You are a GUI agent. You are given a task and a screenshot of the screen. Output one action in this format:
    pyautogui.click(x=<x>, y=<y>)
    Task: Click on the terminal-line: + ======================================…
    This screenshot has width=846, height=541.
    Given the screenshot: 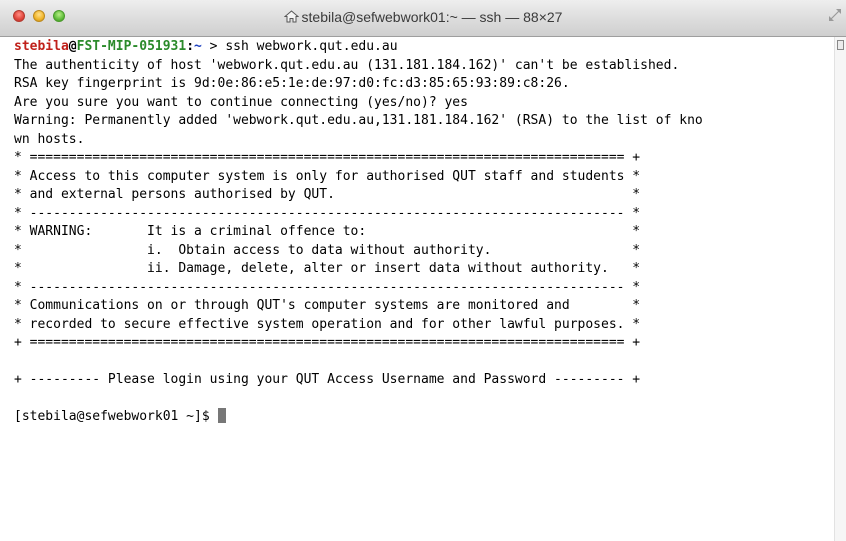 What is the action you would take?
    pyautogui.click(x=327, y=342)
    